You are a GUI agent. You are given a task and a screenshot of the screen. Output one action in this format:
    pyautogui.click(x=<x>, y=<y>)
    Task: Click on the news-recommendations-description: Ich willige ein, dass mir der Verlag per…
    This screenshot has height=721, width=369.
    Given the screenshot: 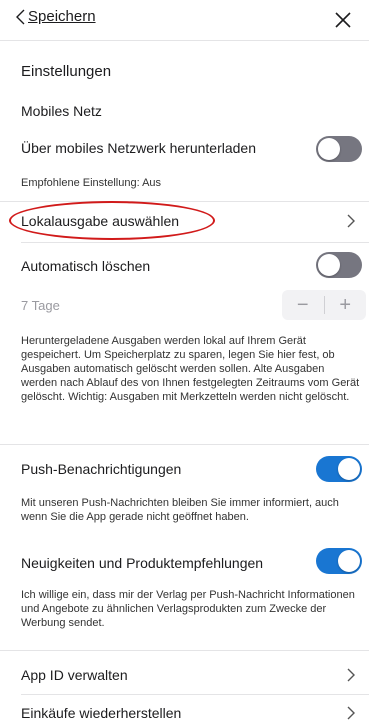 What is the action you would take?
    pyautogui.click(x=188, y=609)
    